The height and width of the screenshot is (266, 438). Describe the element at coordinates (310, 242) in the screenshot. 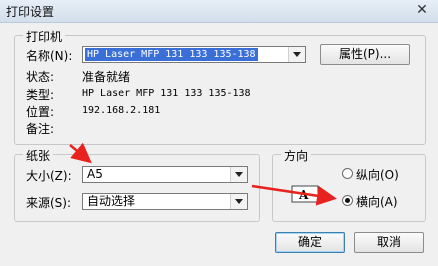

I see `ok-button: 确定` at that location.